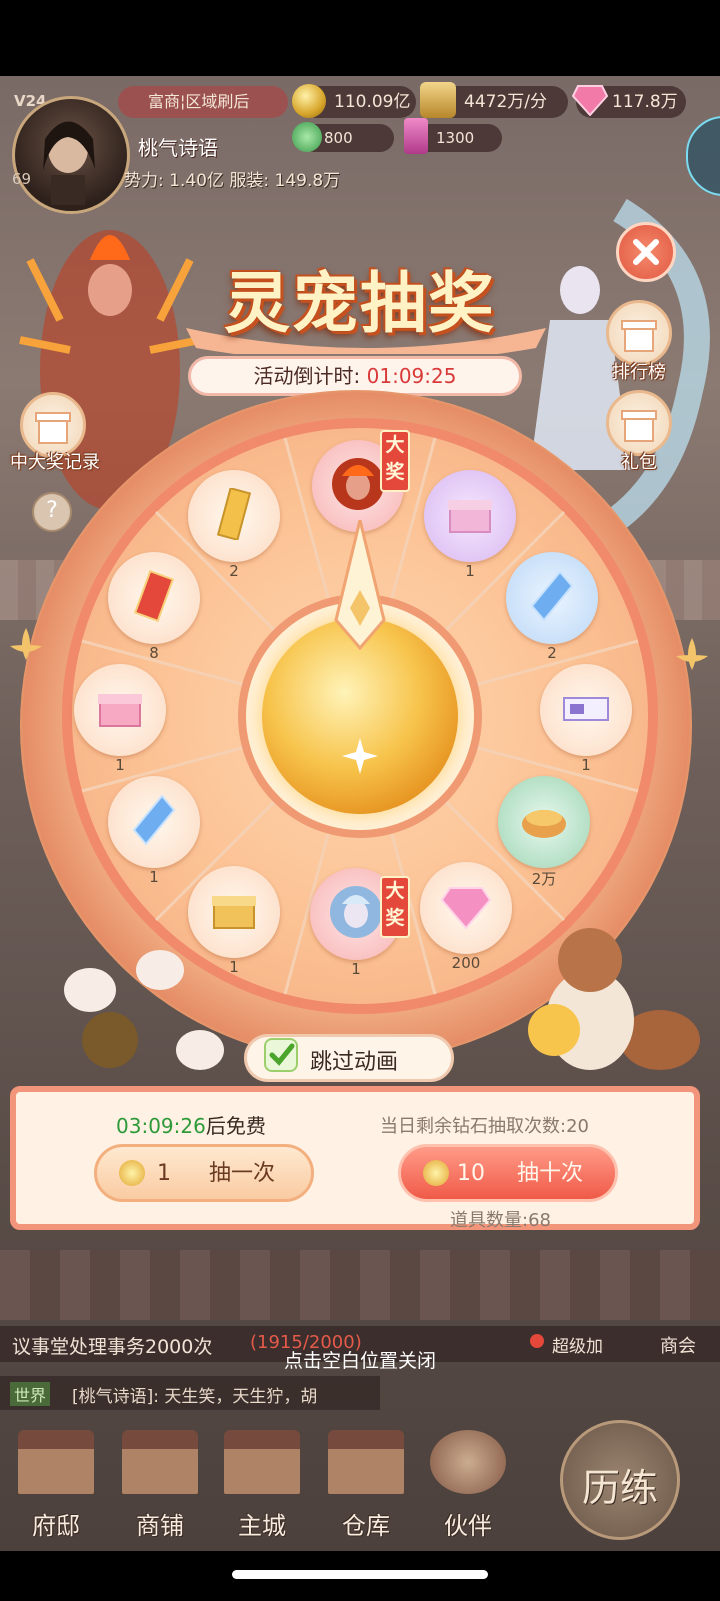 The height and width of the screenshot is (1601, 720). Describe the element at coordinates (204, 1173) in the screenshot. I see `draw-once-button: 1 抽一次` at that location.